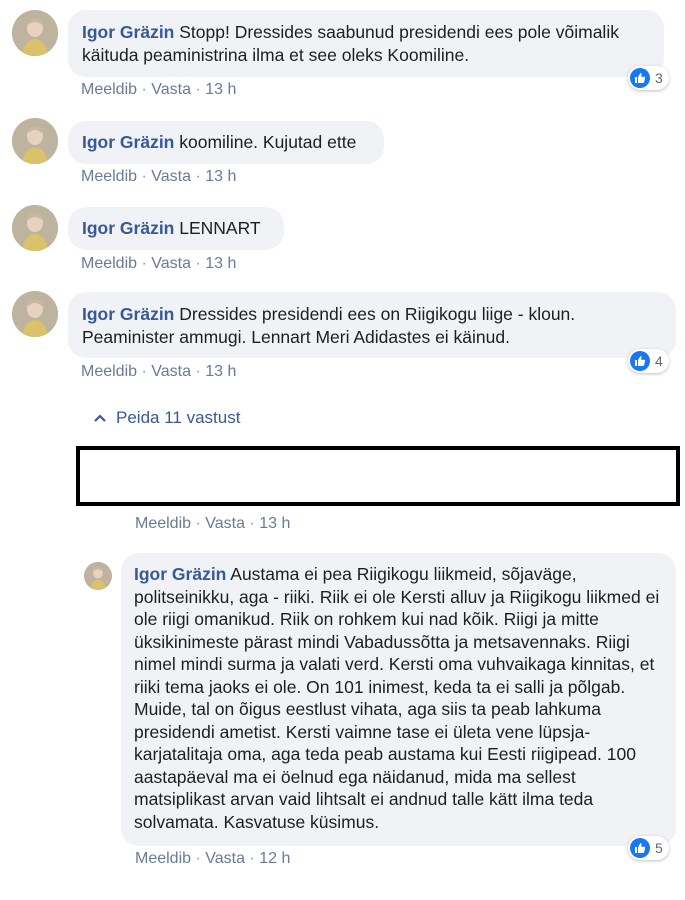 This screenshot has height=900, width=685. I want to click on reaction-count: 4, so click(659, 361).